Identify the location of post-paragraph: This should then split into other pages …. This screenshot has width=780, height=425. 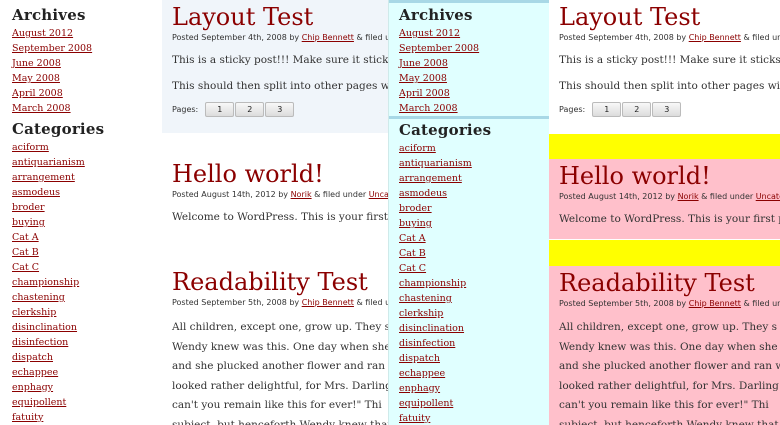
(280, 85).